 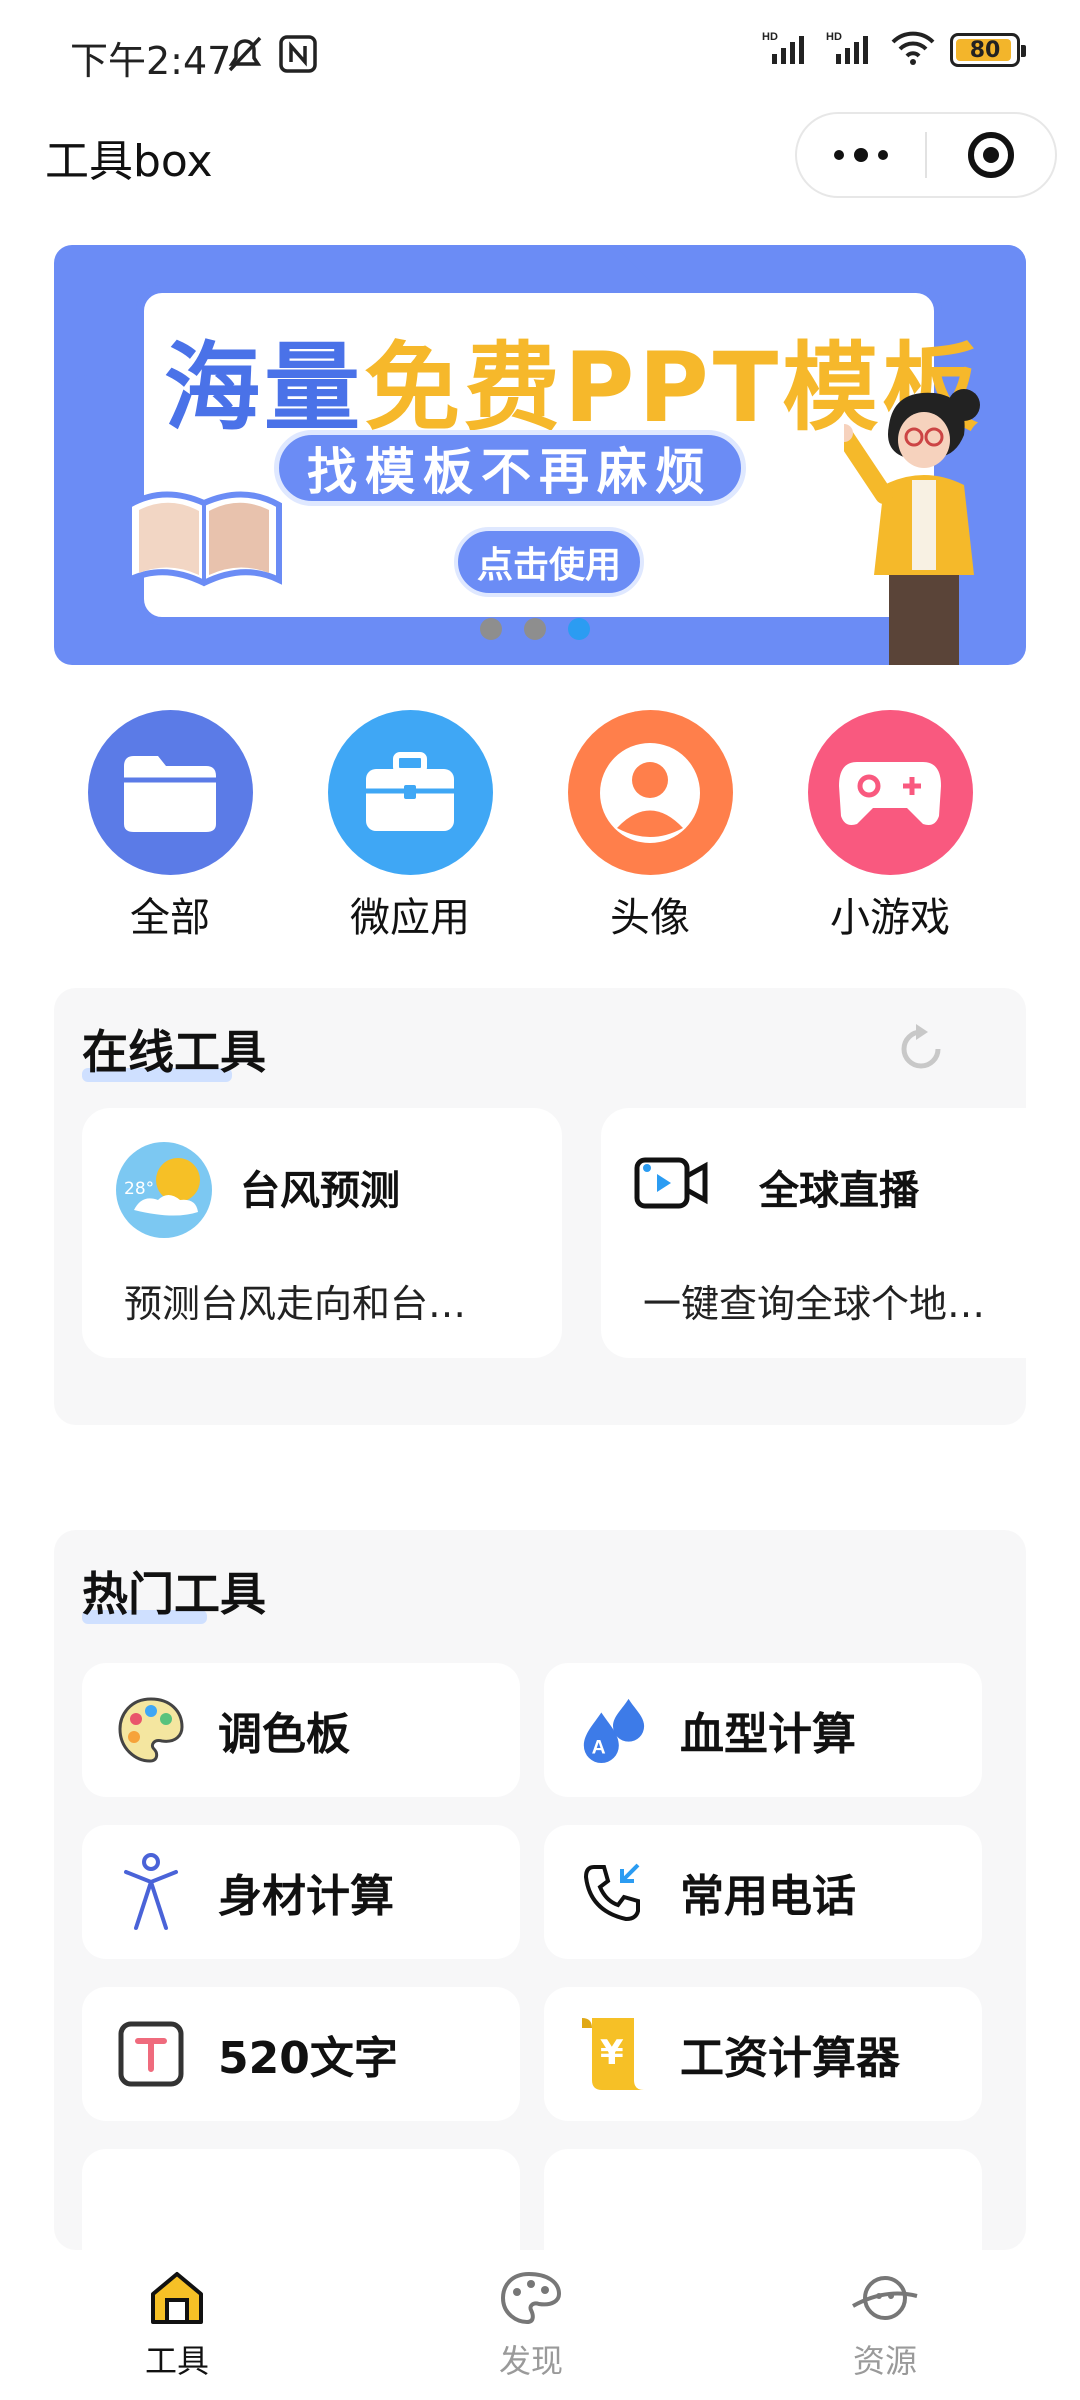 What do you see at coordinates (613, 1892) in the screenshot?
I see `phone-call-icon` at bounding box center [613, 1892].